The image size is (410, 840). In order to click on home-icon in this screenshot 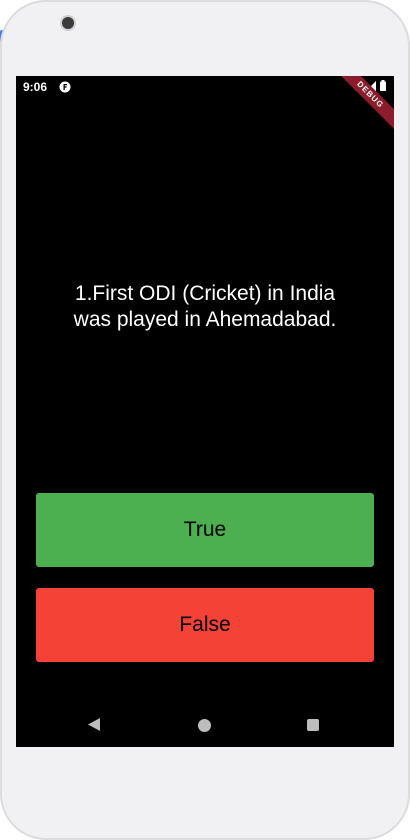, I will do `click(204, 725)`.